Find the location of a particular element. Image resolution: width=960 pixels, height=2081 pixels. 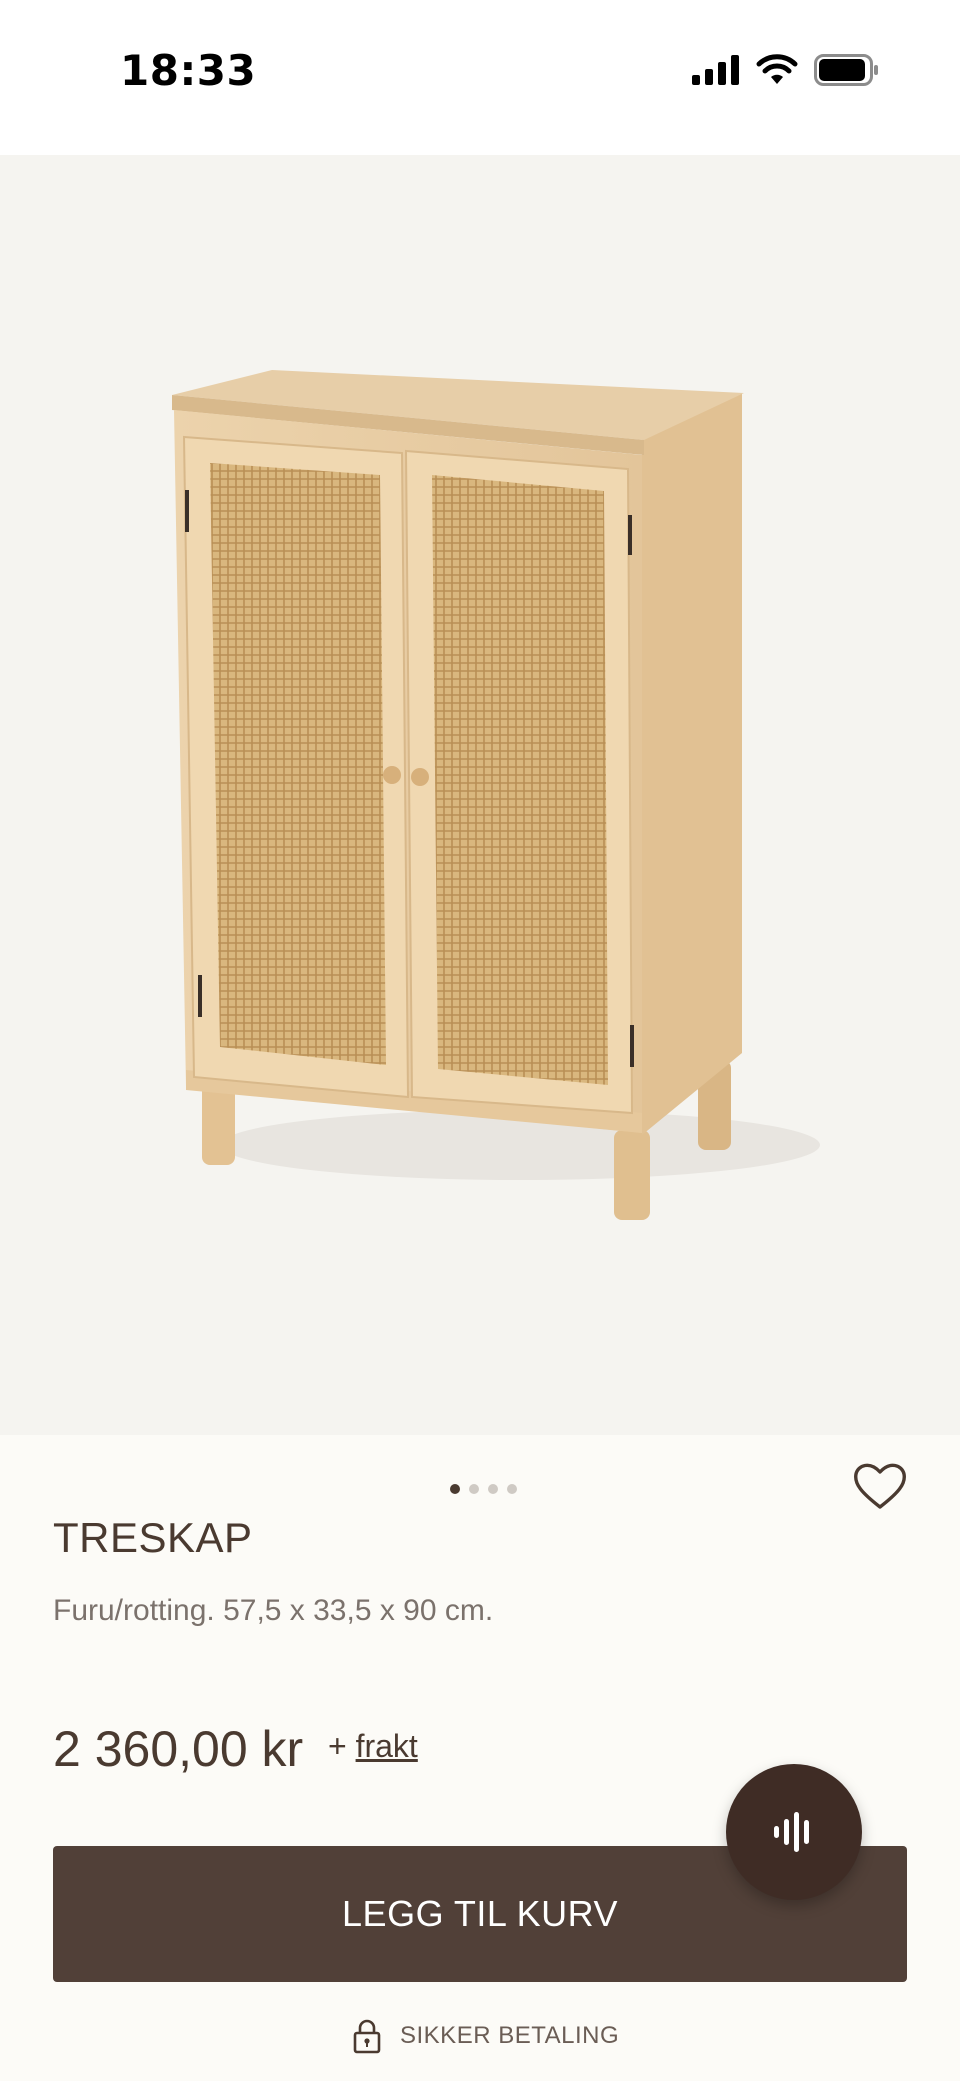

voice-wave-icon is located at coordinates (791, 1832).